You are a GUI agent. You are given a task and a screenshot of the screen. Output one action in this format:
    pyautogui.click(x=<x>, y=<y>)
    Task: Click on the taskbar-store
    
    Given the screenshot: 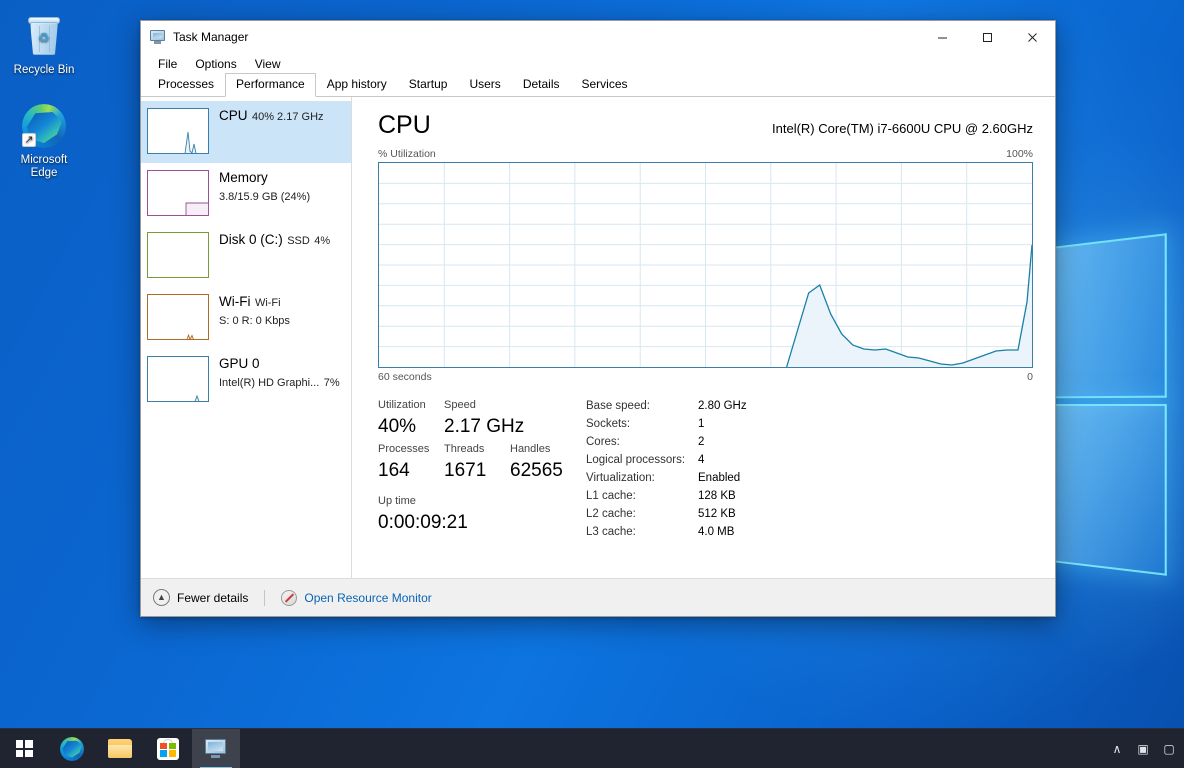 What is the action you would take?
    pyautogui.click(x=168, y=748)
    